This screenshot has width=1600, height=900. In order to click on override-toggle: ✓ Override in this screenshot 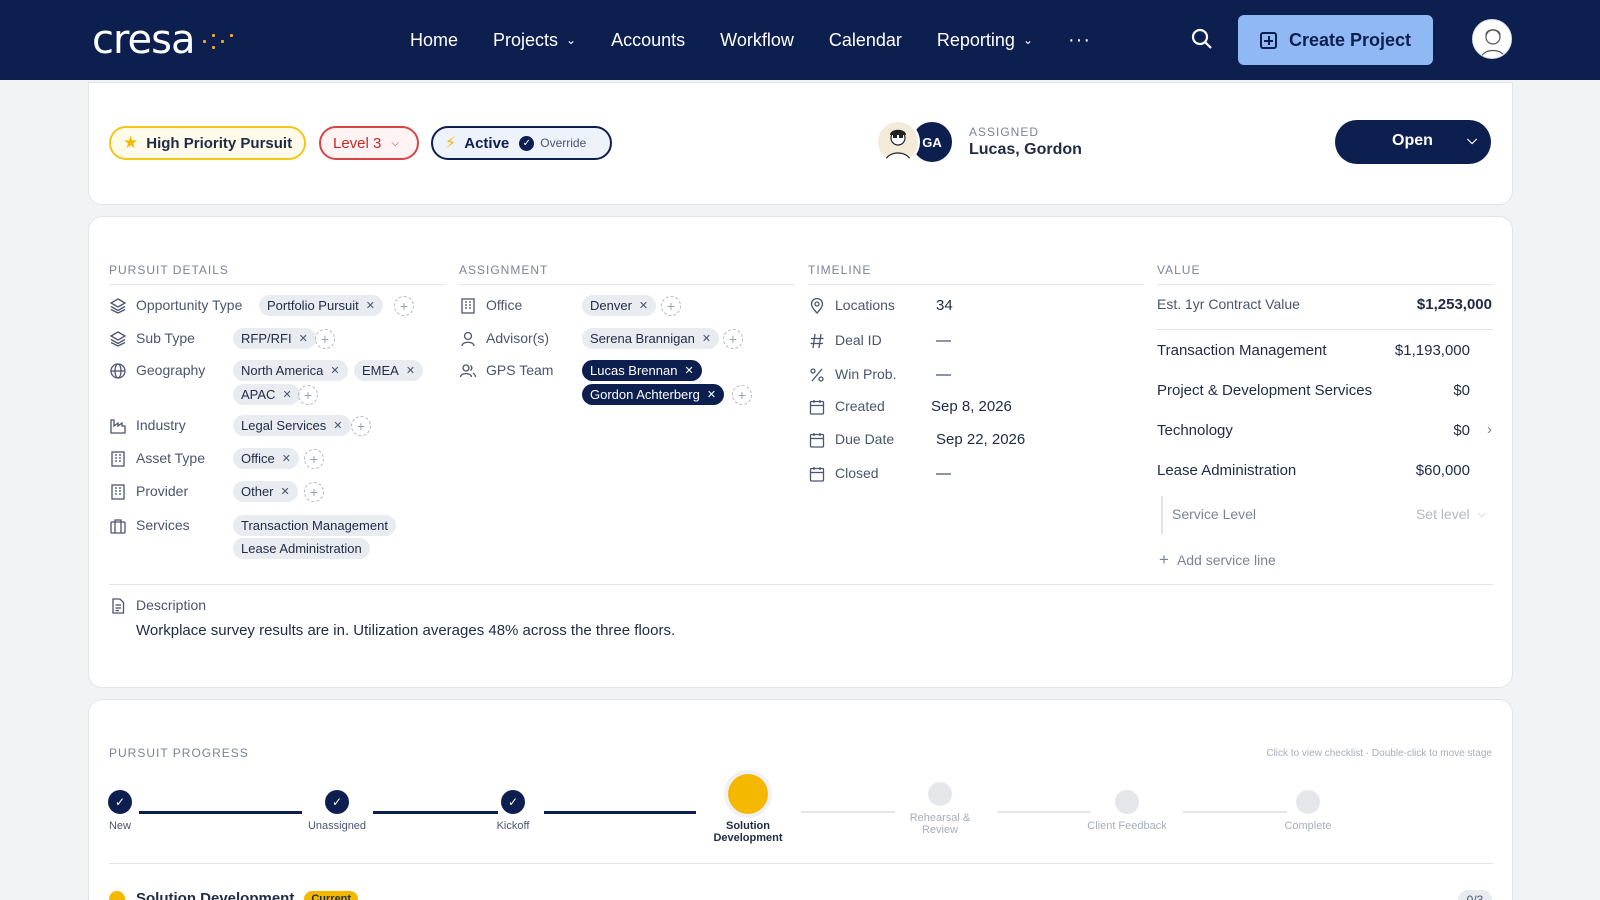, I will do `click(552, 143)`.